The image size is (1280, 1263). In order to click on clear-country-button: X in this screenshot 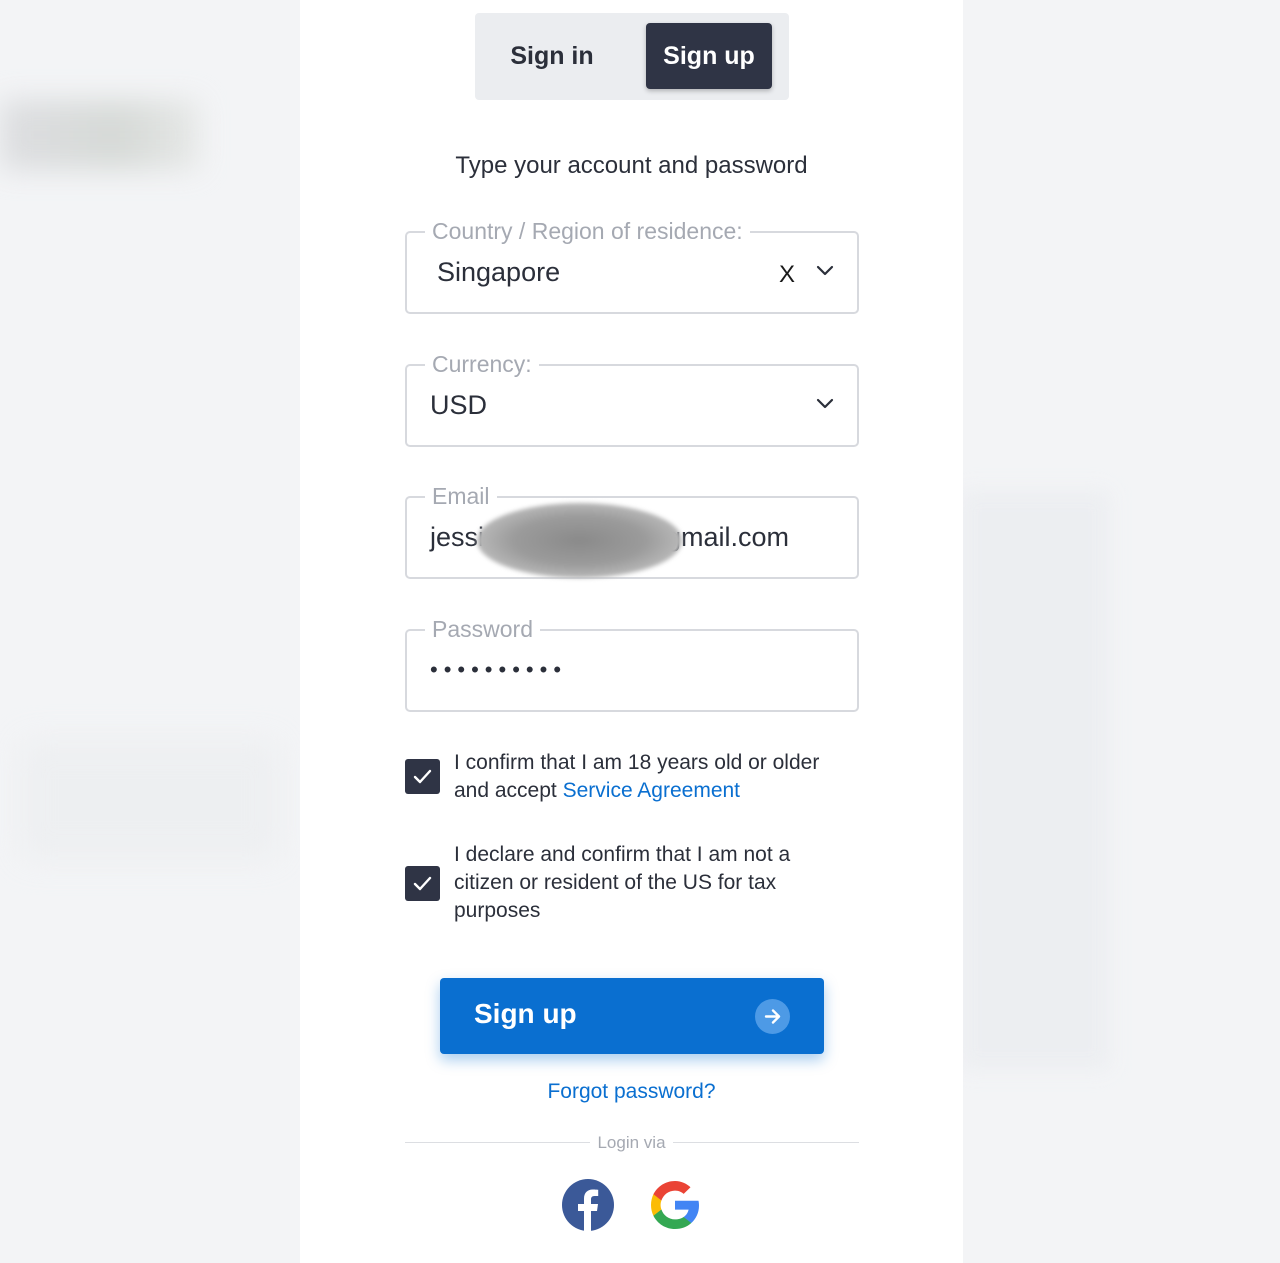, I will do `click(787, 275)`.